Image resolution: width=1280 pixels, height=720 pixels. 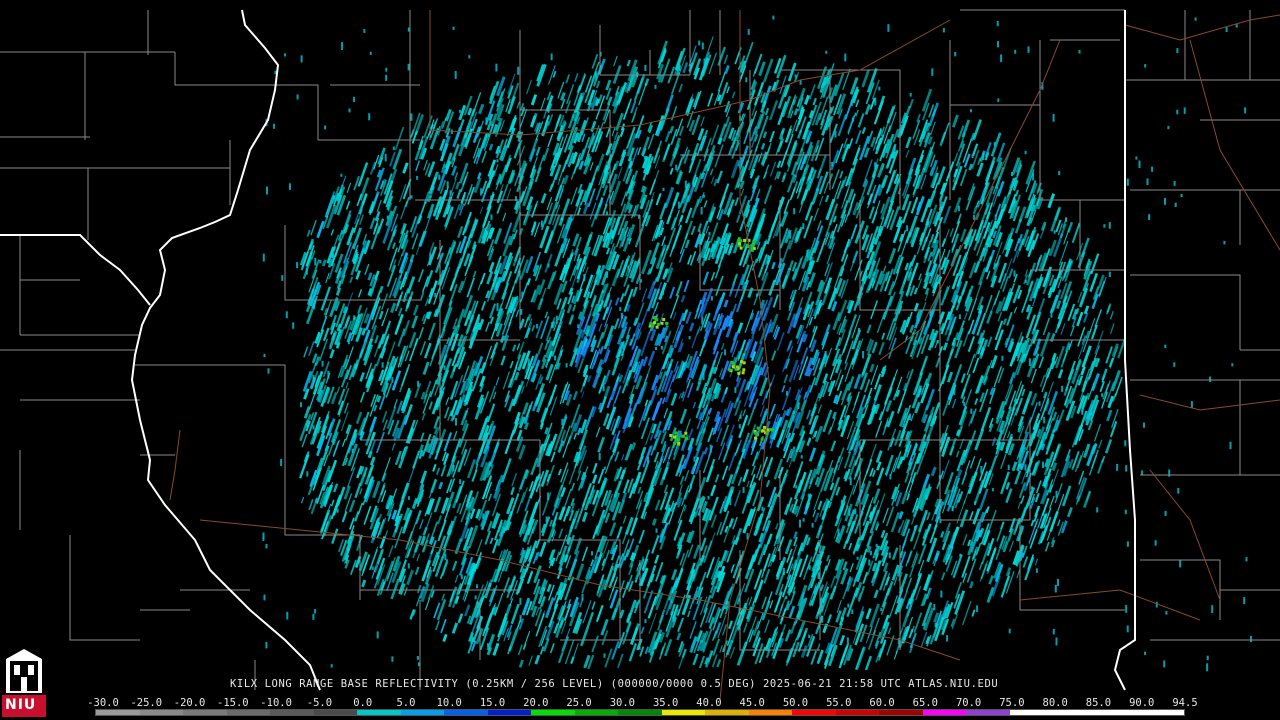 I want to click on niu-logo-text: NIU, so click(x=21, y=705).